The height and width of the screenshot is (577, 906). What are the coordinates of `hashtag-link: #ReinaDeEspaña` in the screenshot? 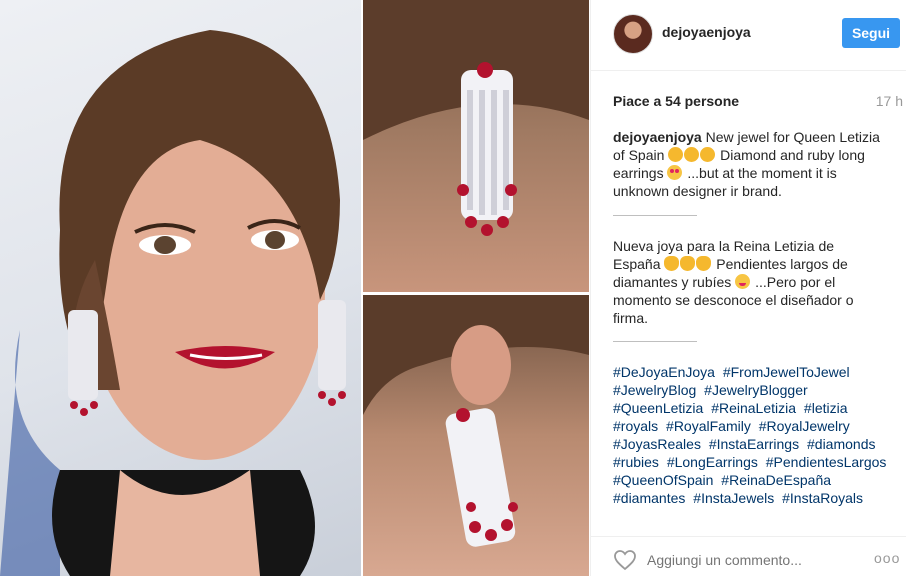 It's located at (776, 480).